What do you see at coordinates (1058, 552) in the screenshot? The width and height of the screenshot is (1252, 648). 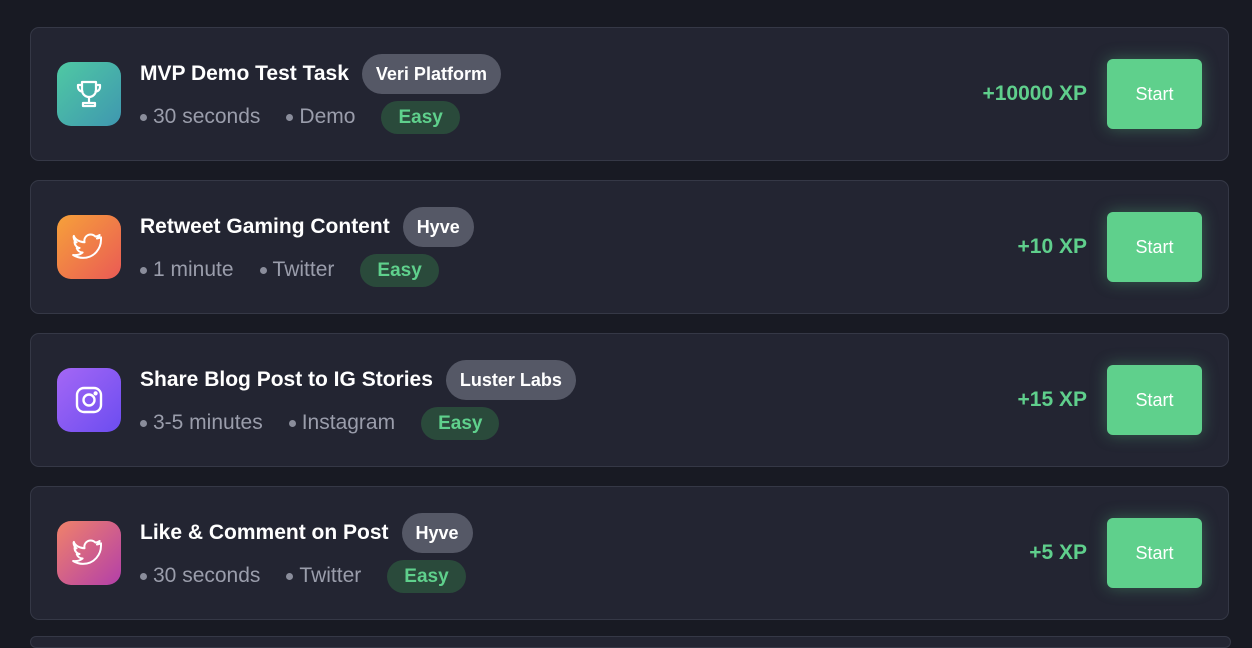 I see `task-reward: +5 XP` at bounding box center [1058, 552].